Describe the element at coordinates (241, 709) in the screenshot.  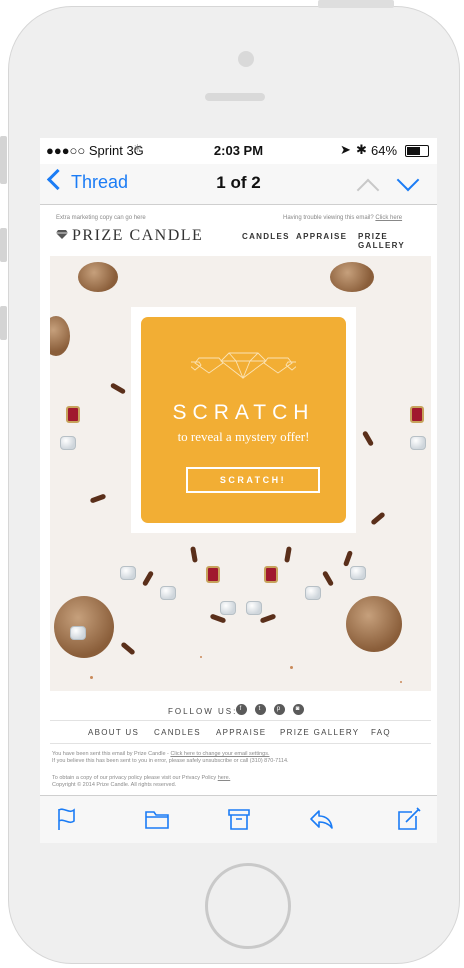
I see `facebook-icon: f` at that location.